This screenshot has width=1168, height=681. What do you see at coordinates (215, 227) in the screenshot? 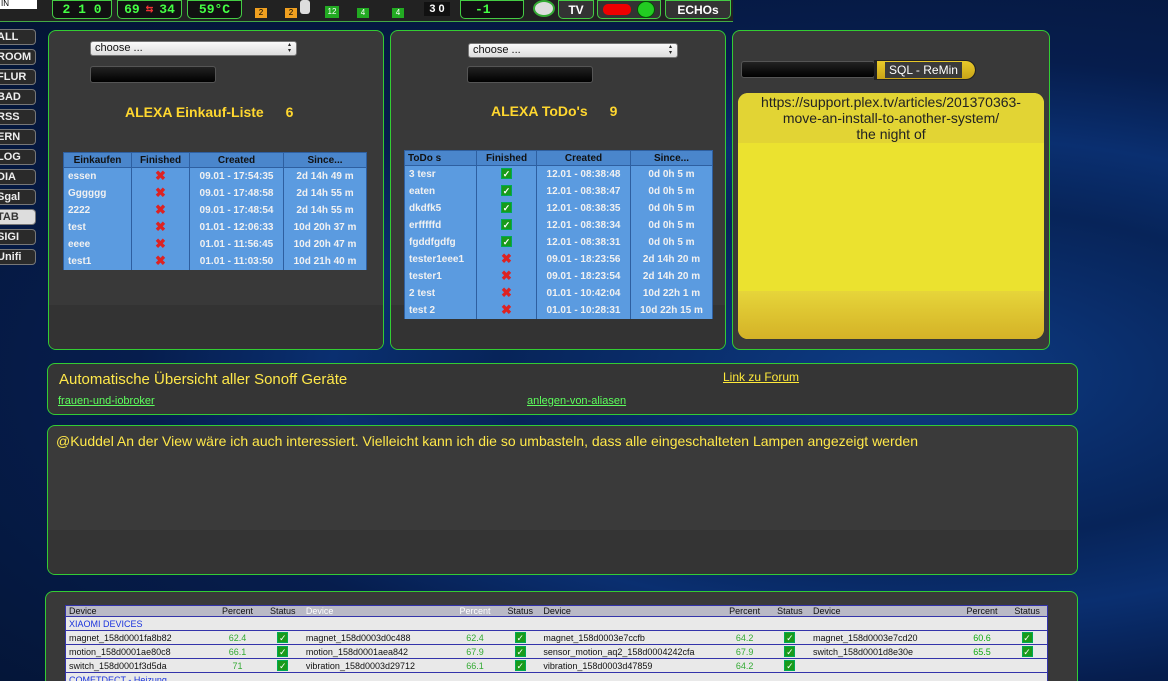
I see `table-row: test ✖ 01.01 - 12:06:33 10d 20h 37 m` at bounding box center [215, 227].